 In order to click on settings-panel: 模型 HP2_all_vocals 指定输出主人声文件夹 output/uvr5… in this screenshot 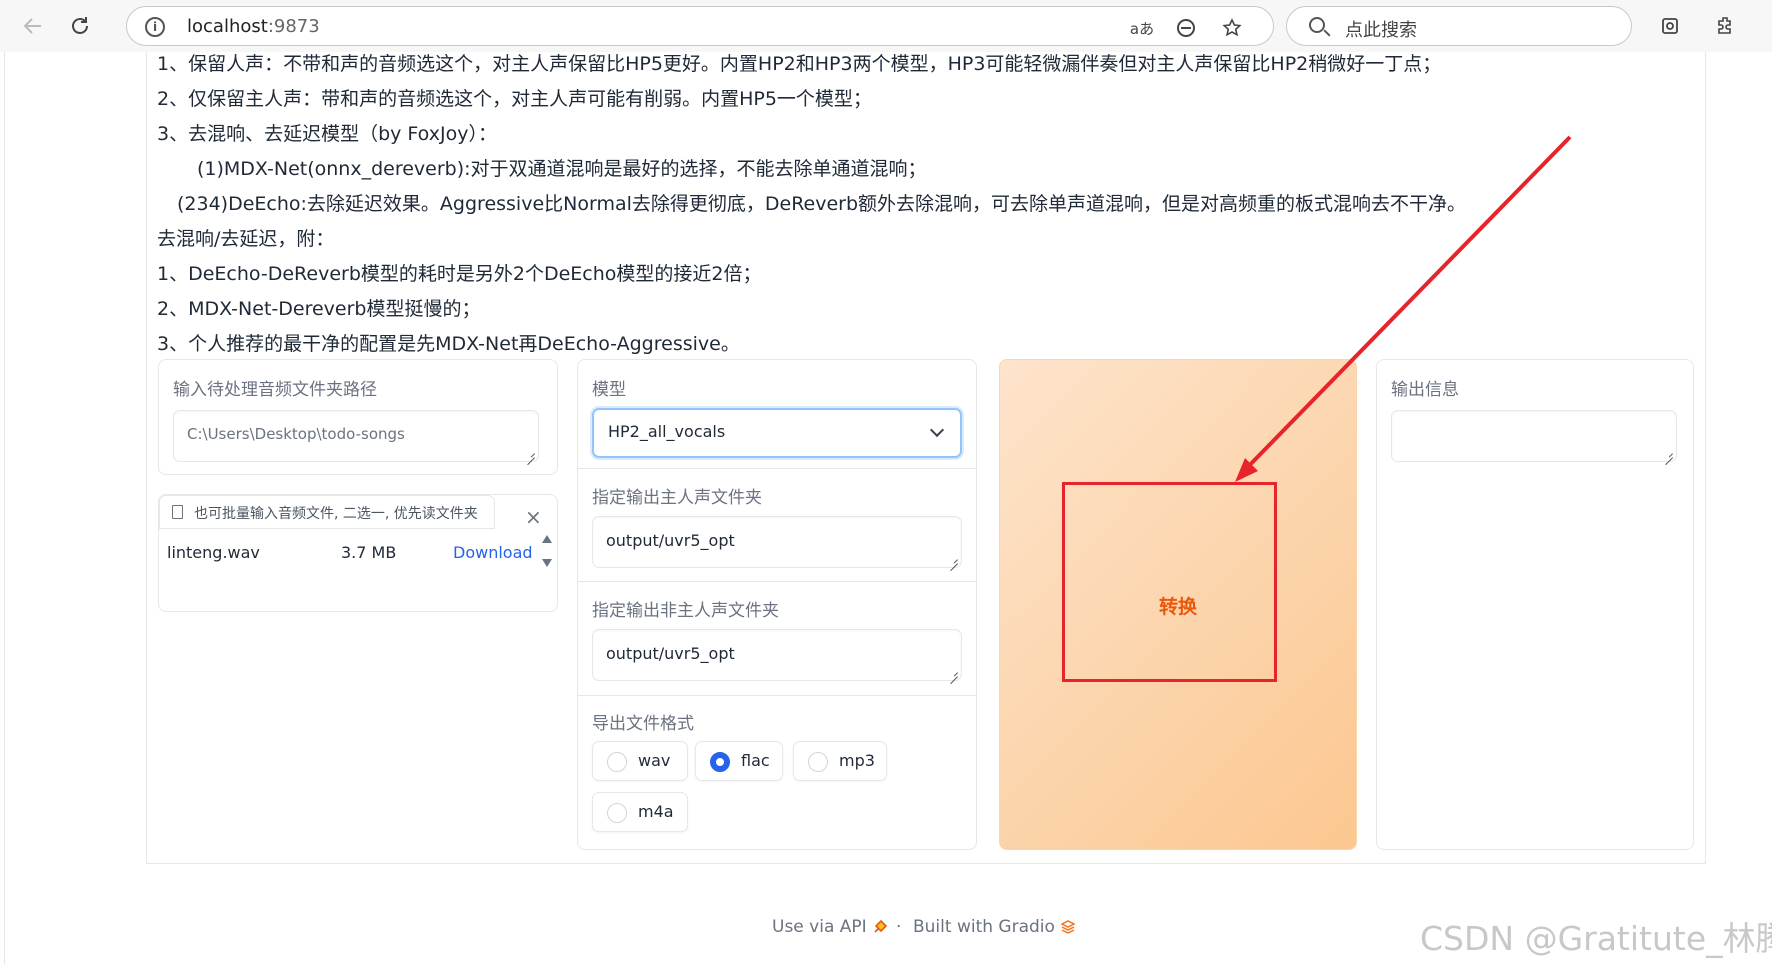, I will do `click(777, 604)`.